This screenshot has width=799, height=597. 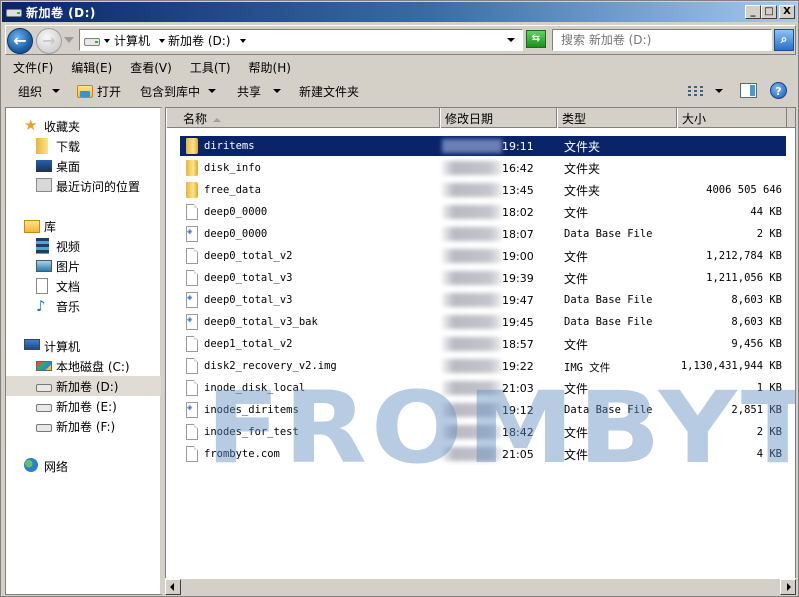 What do you see at coordinates (20, 41) in the screenshot?
I see `back-button: ←` at bounding box center [20, 41].